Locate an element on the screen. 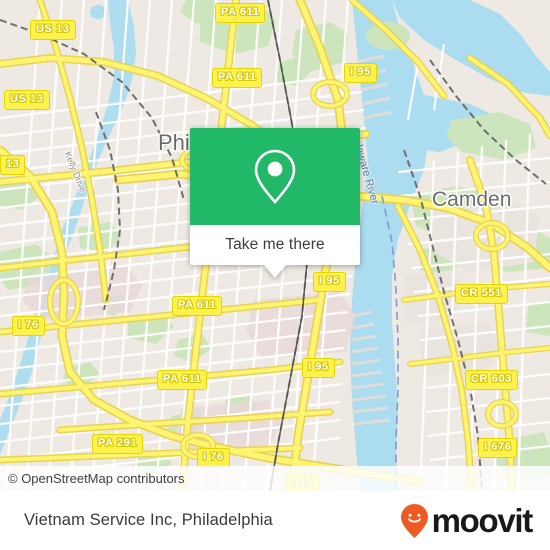  map-destination-popup: Take me there is located at coordinates (275, 203).